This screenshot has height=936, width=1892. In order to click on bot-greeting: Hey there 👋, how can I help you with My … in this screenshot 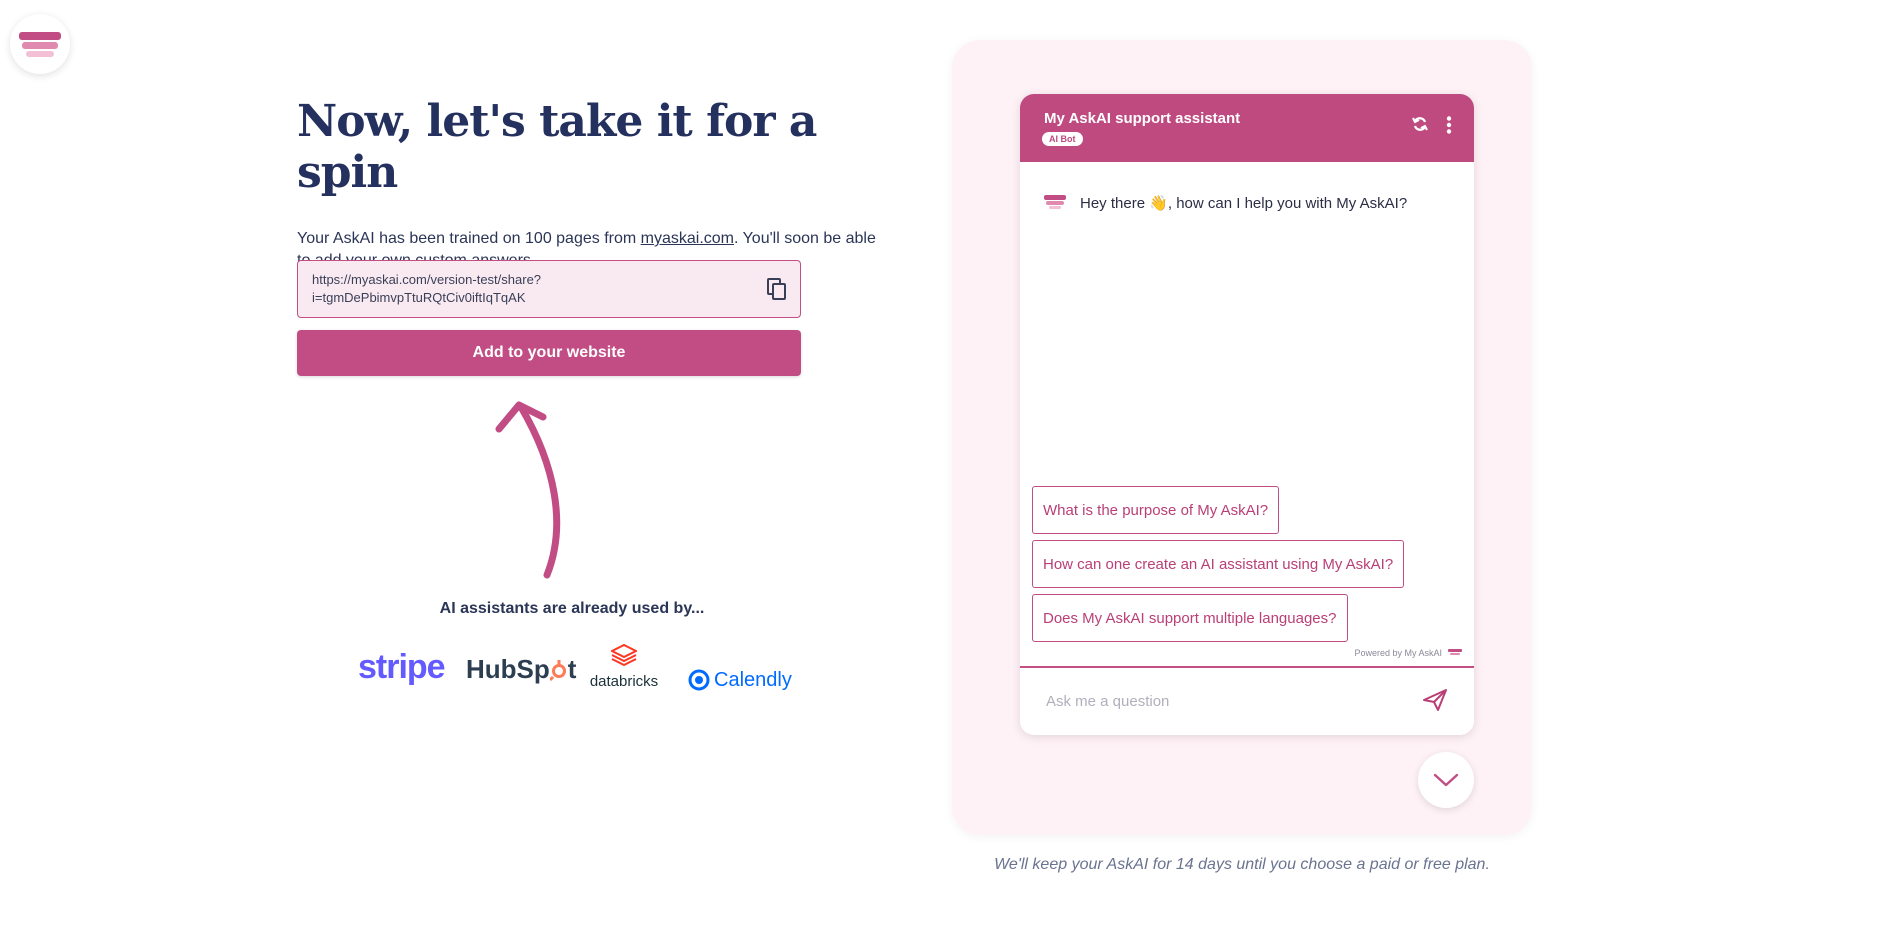, I will do `click(1244, 203)`.